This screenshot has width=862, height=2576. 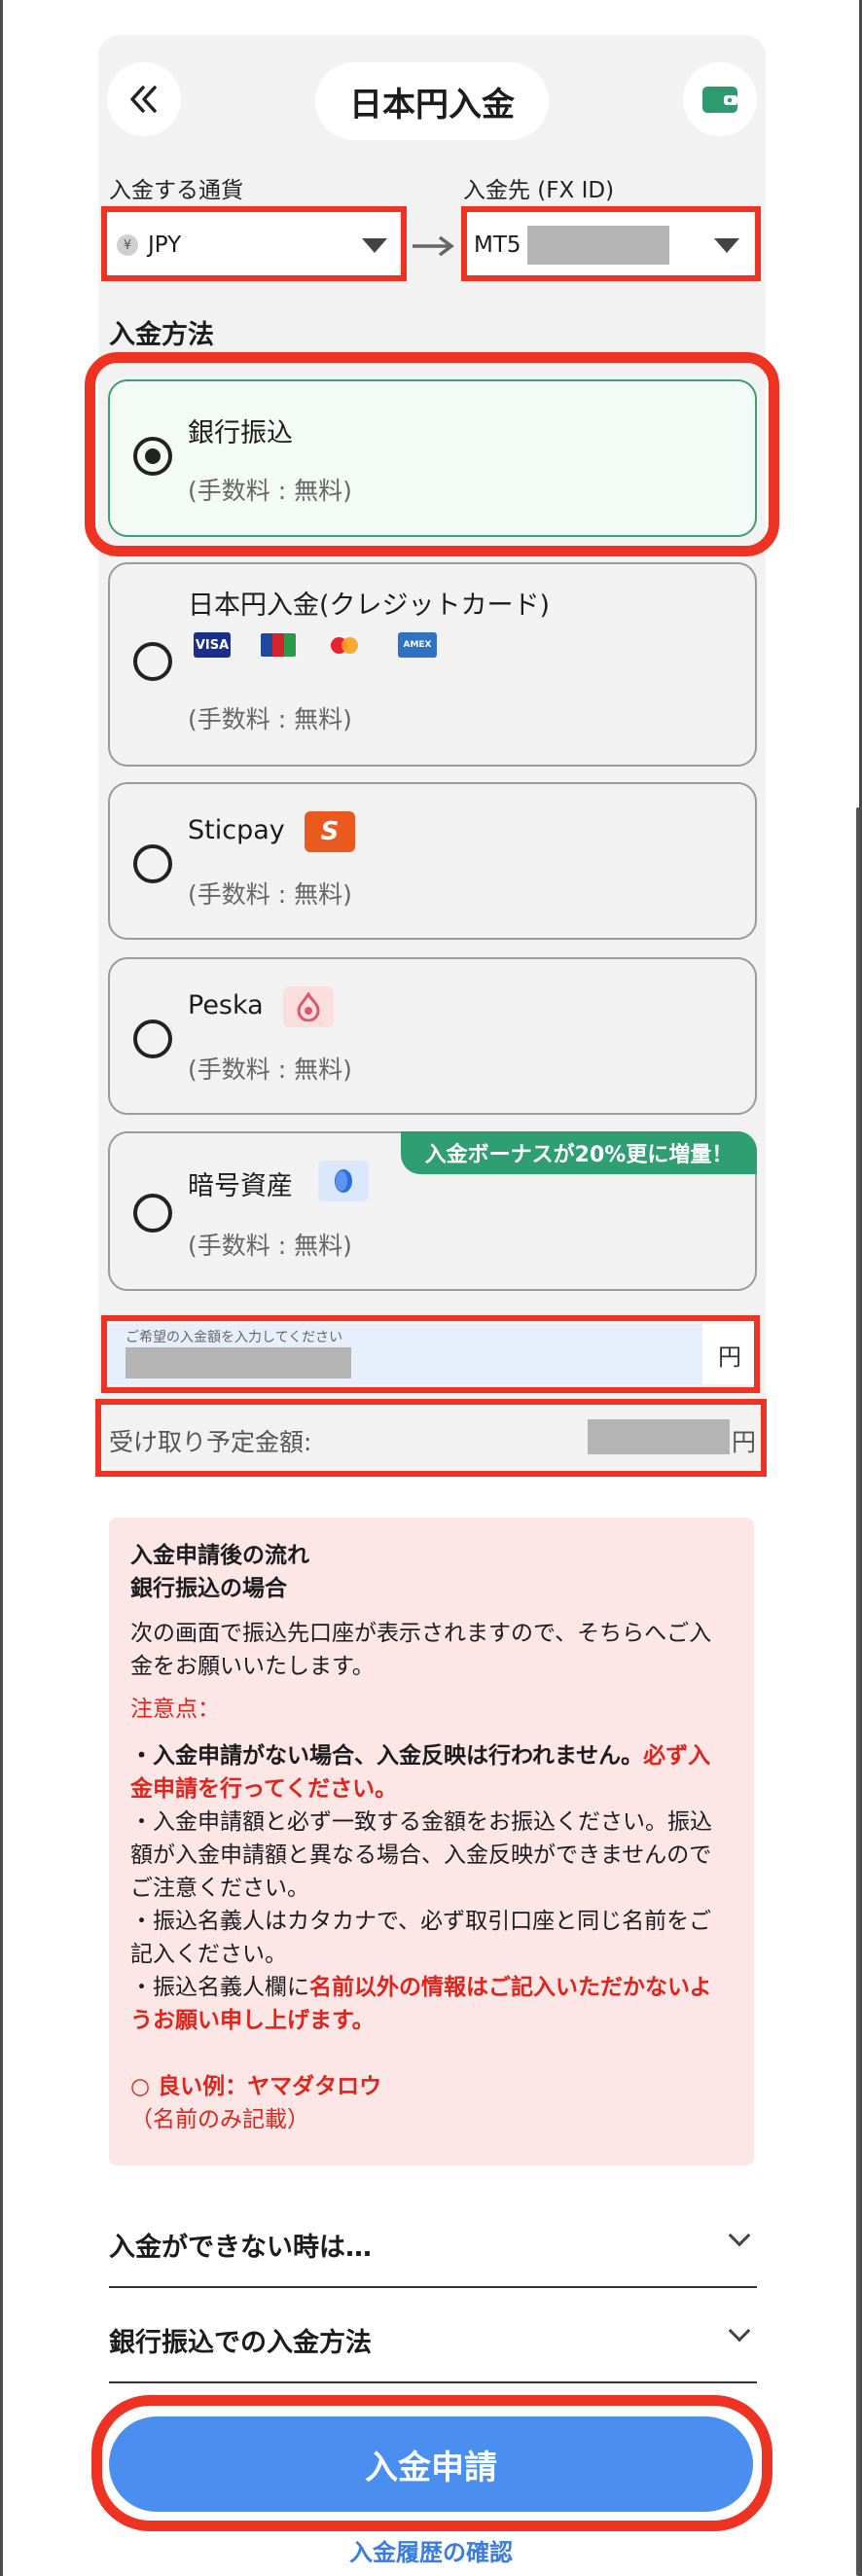 What do you see at coordinates (417, 645) in the screenshot?
I see `amex-icon: AMEX` at bounding box center [417, 645].